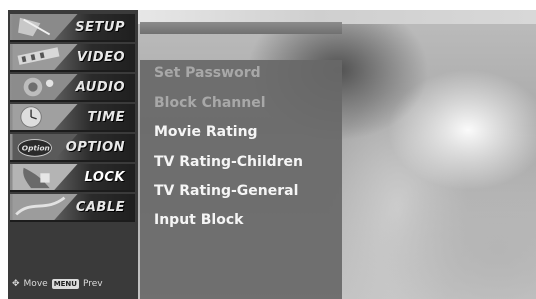 The width and height of the screenshot is (536, 299). I want to click on menu-footer: ✥ Move MENU Prev, so click(72, 284).